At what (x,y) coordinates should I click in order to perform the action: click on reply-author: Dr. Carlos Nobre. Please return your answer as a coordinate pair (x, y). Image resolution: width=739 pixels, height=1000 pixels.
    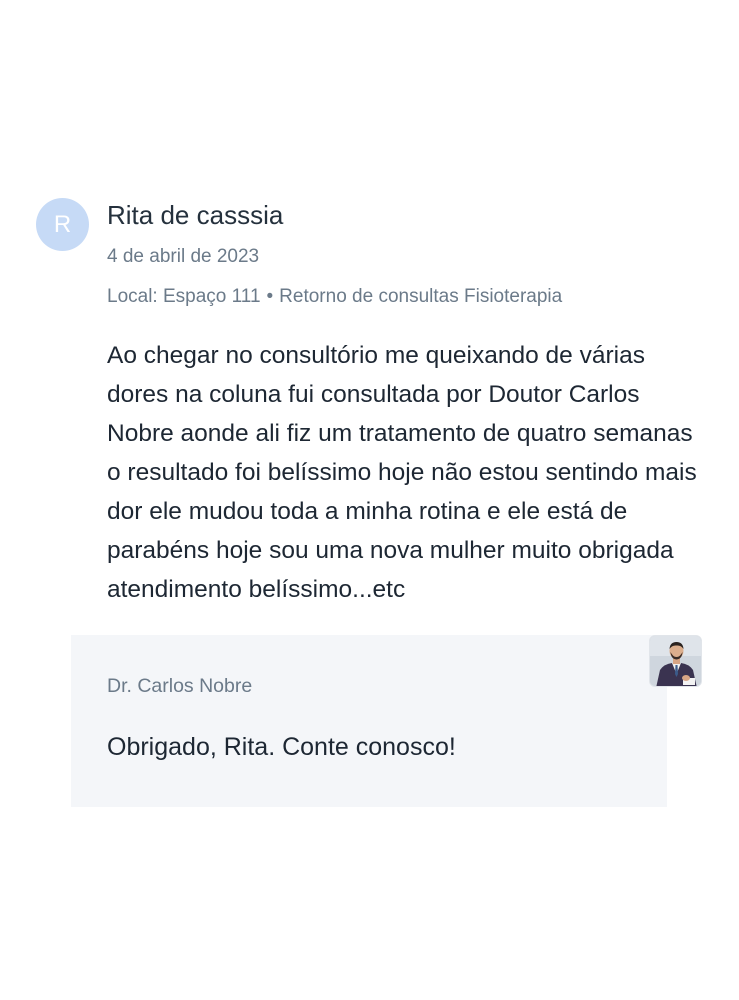
    Looking at the image, I should click on (180, 686).